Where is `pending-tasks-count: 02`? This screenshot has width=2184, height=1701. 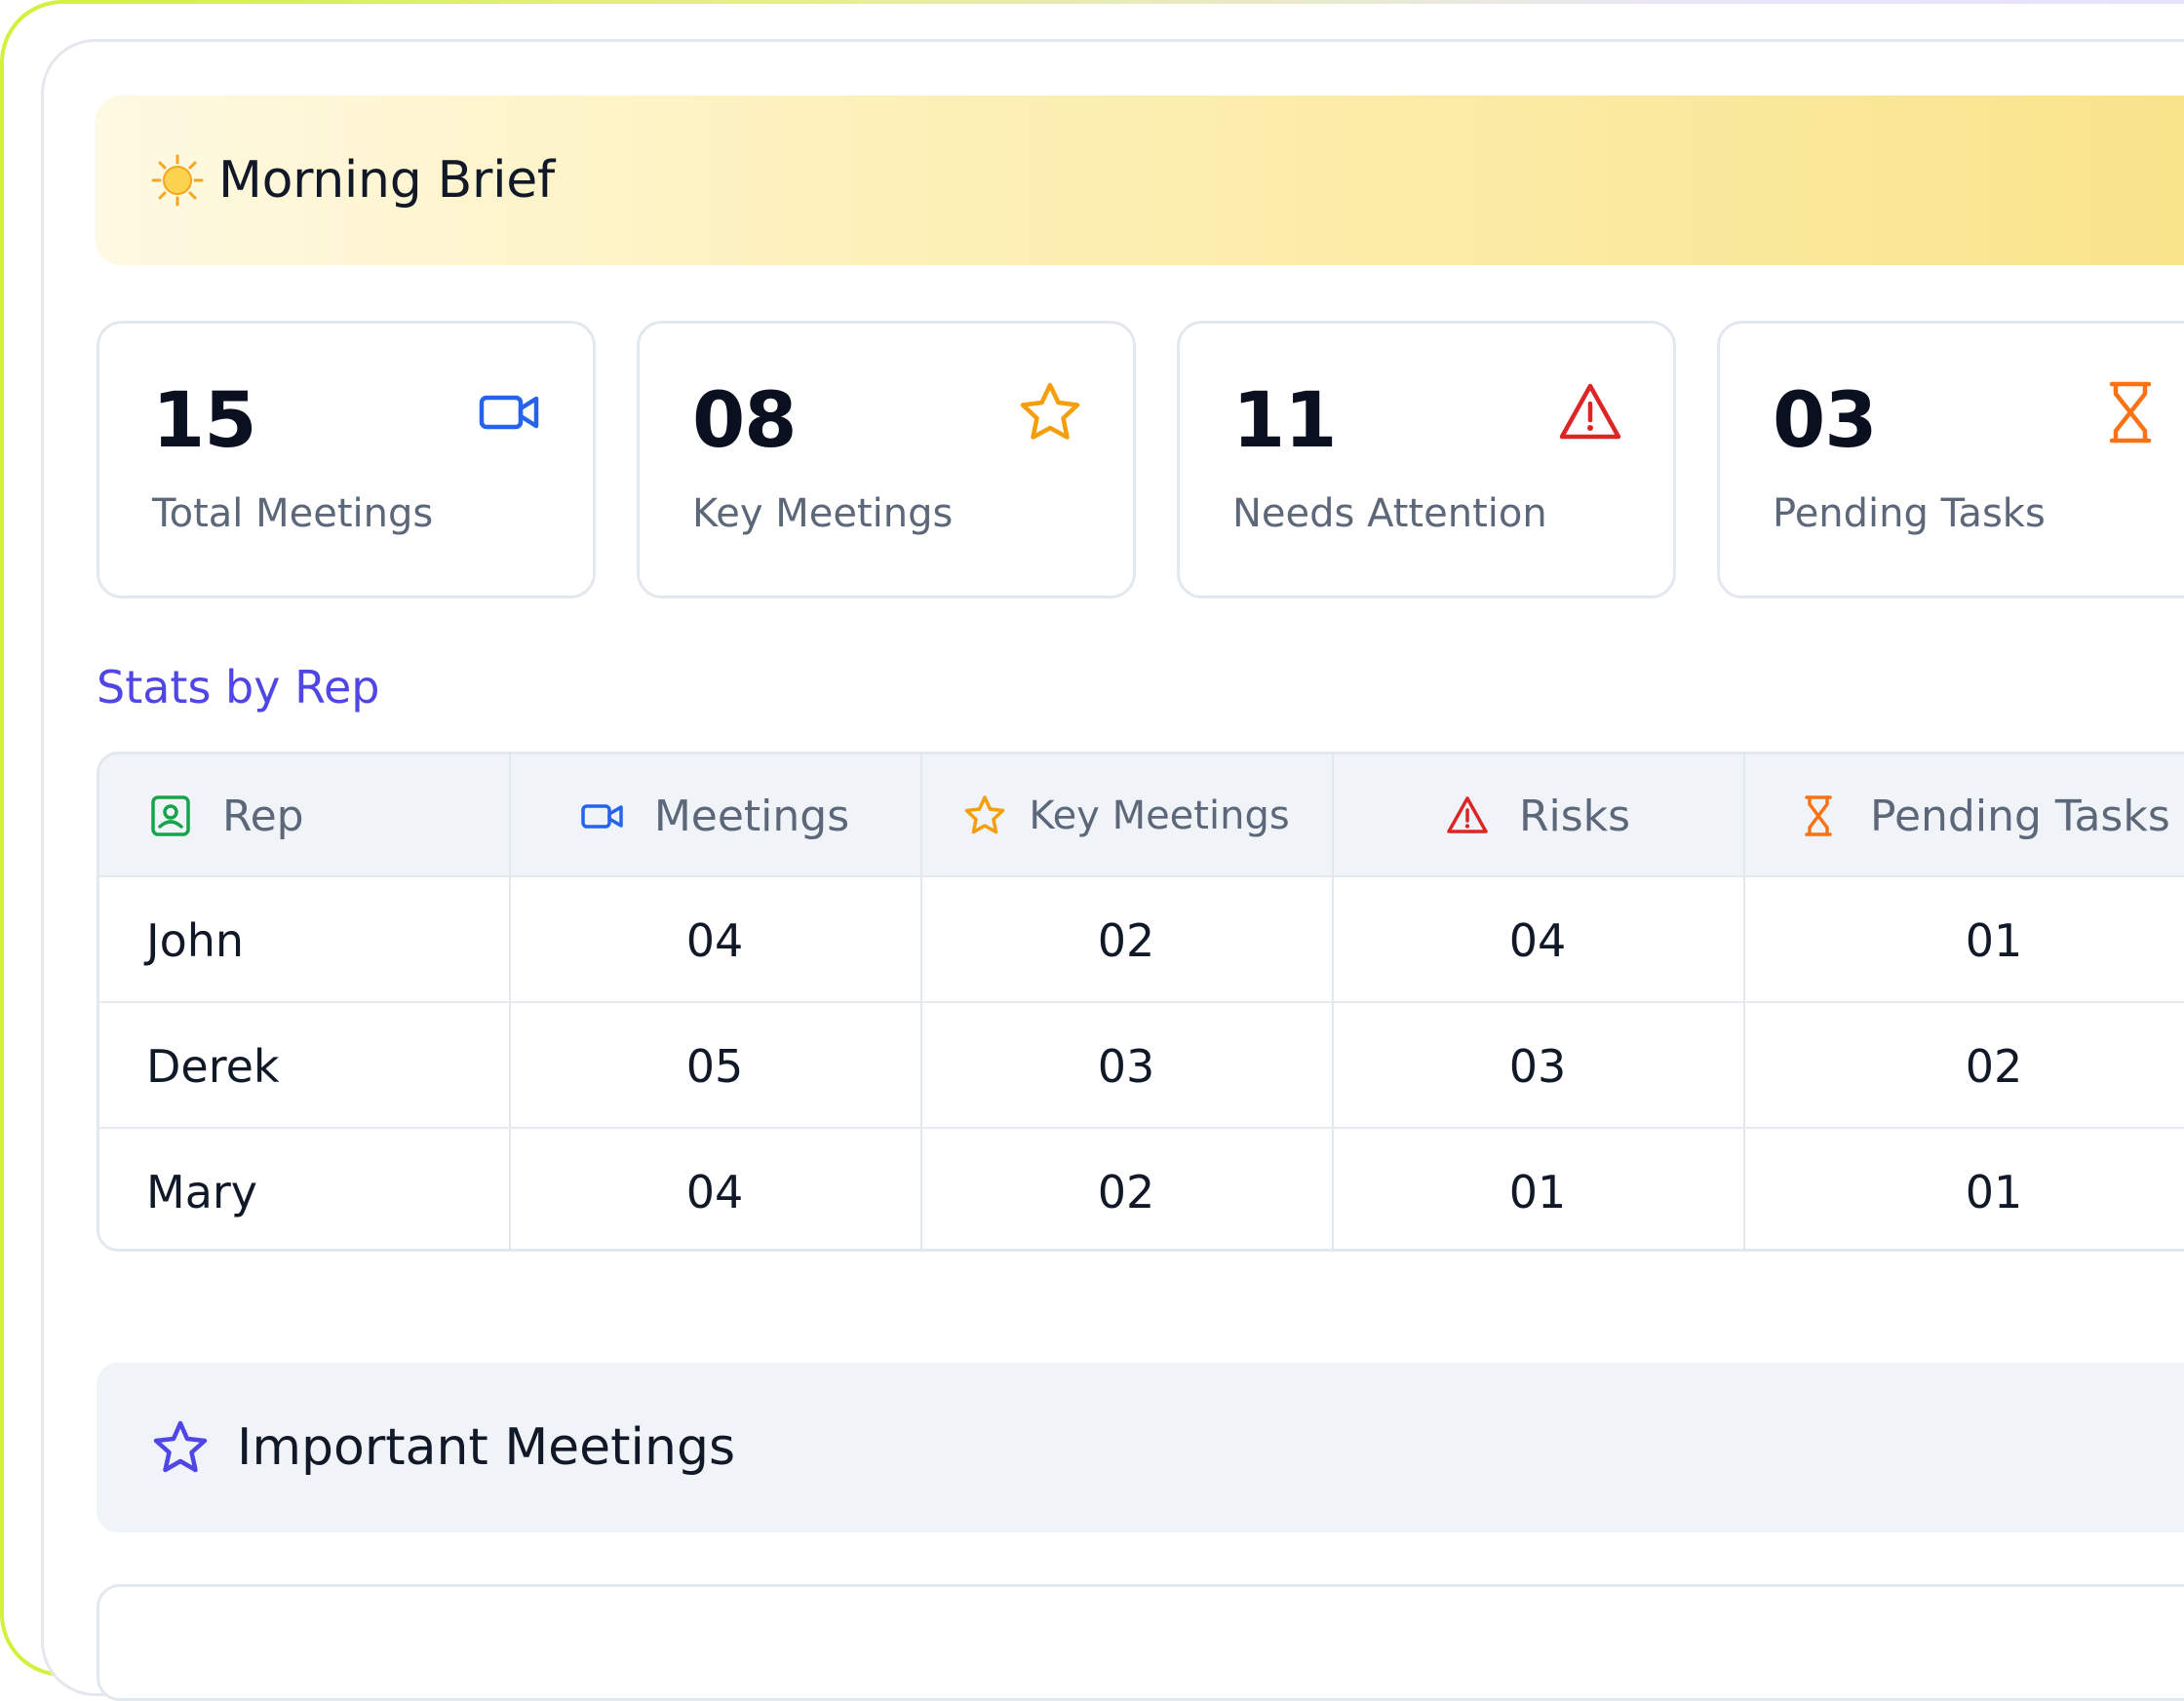
pending-tasks-count: 02 is located at coordinates (1994, 1066).